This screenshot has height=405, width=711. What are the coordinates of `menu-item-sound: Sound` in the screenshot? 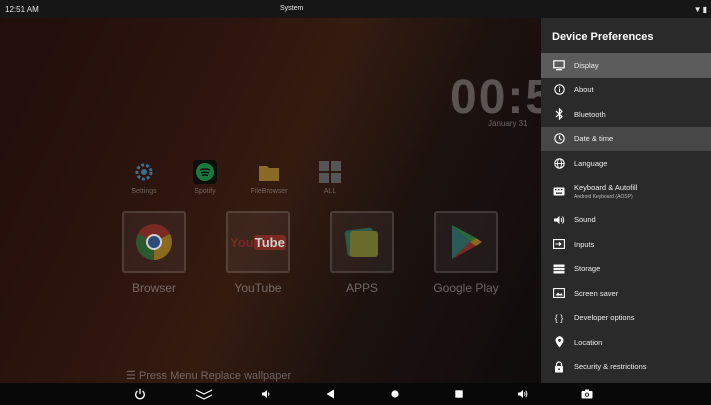 It's located at (626, 220).